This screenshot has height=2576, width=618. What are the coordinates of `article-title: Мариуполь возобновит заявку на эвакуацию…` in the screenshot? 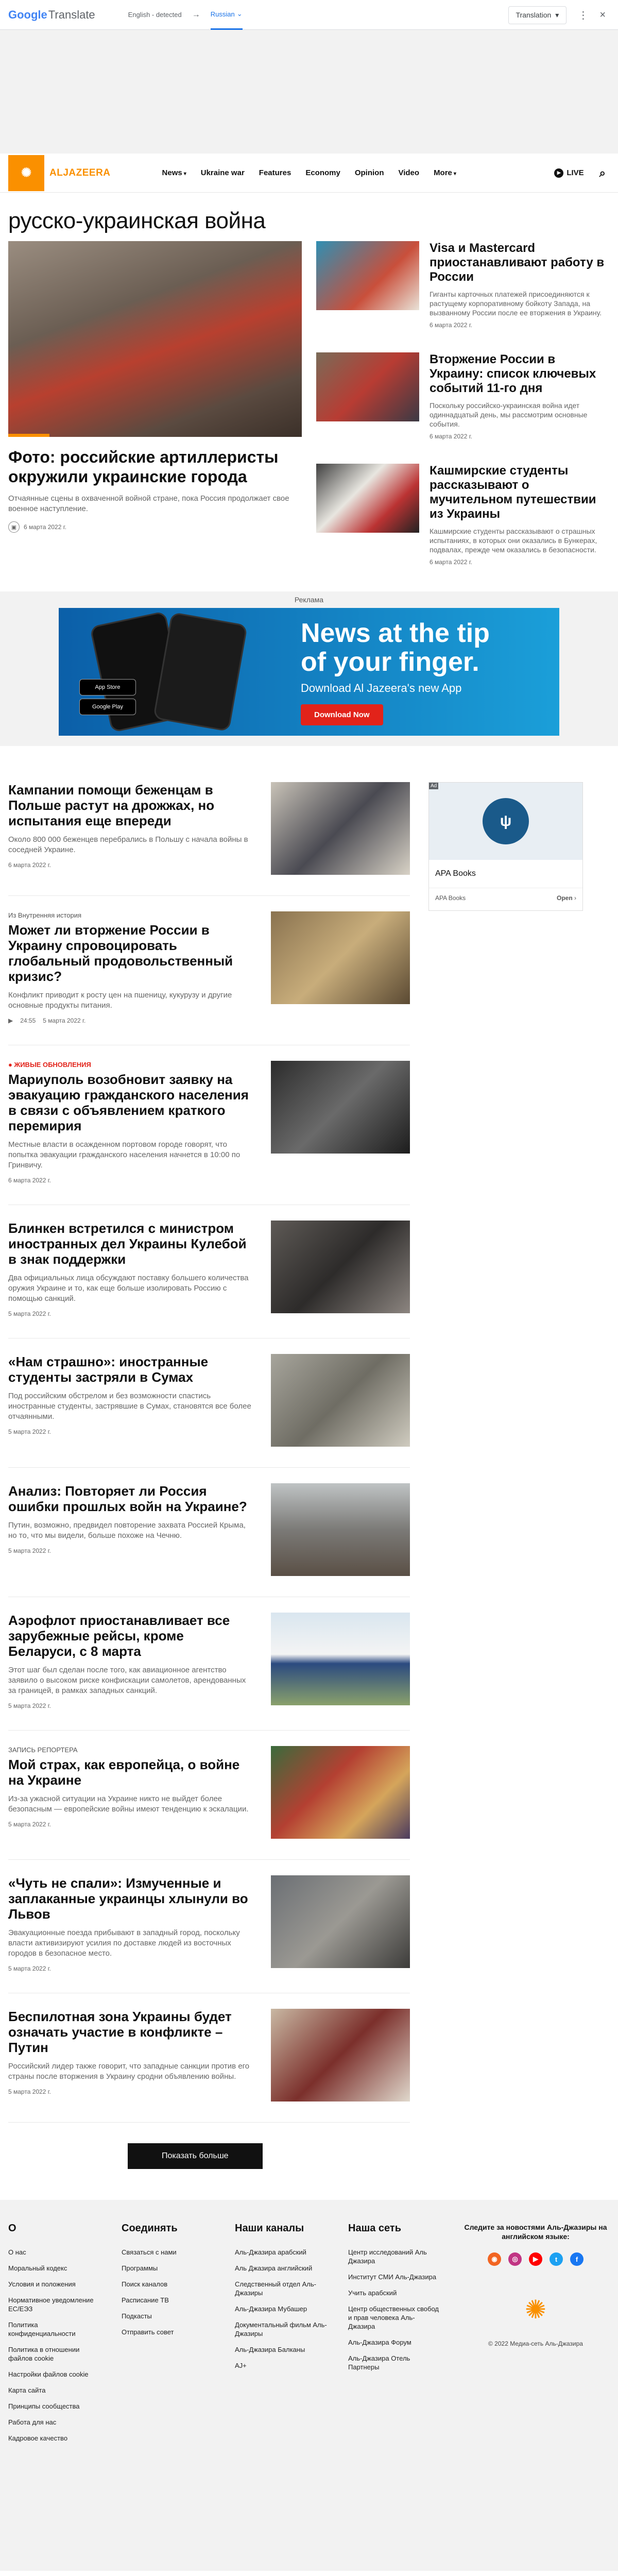 It's located at (130, 1102).